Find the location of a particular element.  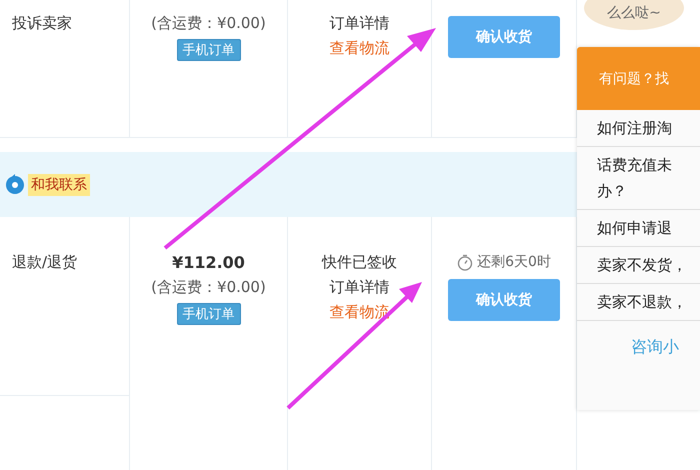

speech-bubble: 么么哒~ is located at coordinates (634, 15).